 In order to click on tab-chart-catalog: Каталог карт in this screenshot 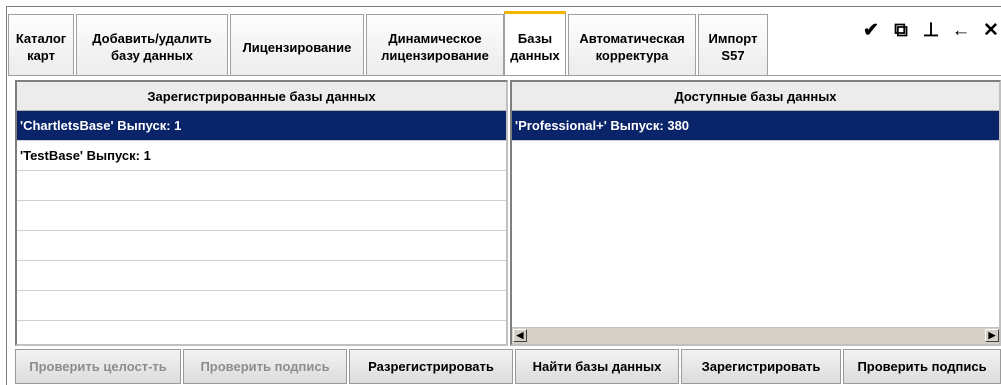, I will do `click(41, 44)`.